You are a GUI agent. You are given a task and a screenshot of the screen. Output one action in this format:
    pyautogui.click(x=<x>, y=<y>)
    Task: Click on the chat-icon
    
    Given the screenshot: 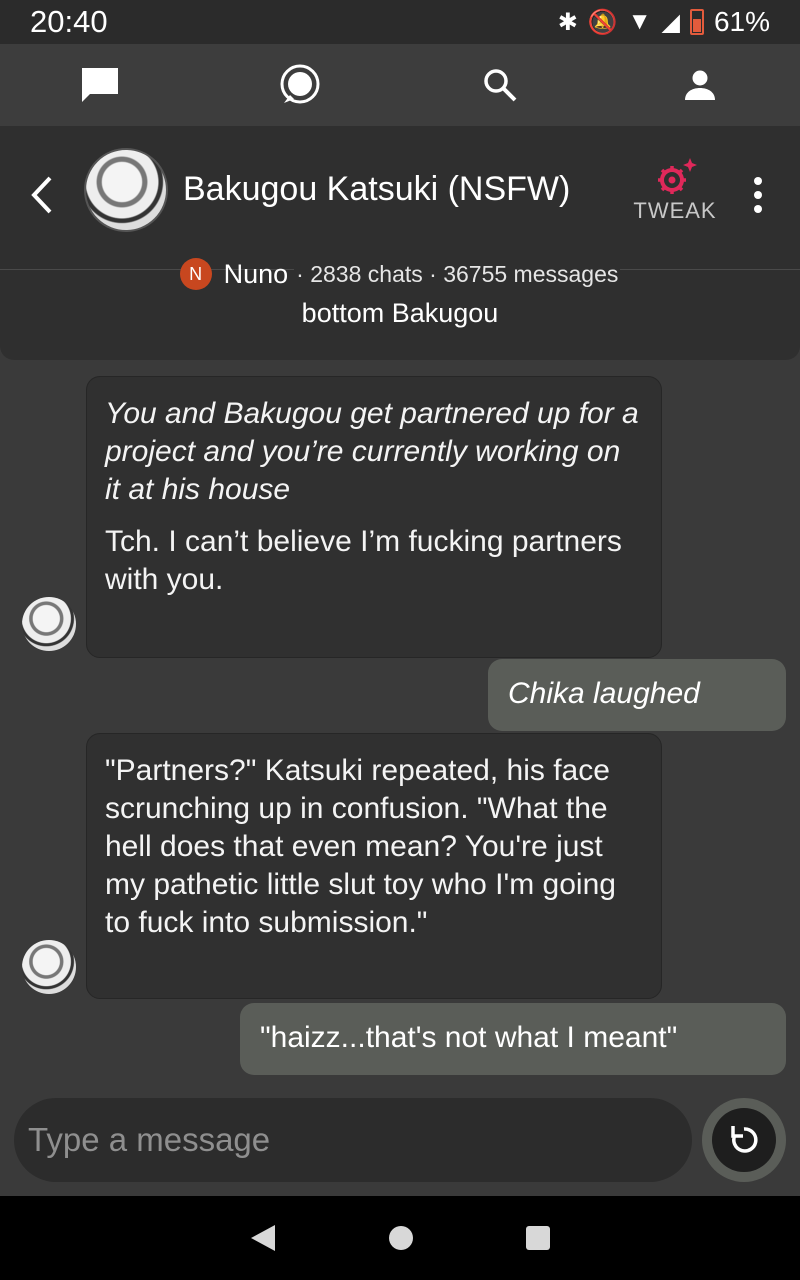 What is the action you would take?
    pyautogui.click(x=100, y=85)
    